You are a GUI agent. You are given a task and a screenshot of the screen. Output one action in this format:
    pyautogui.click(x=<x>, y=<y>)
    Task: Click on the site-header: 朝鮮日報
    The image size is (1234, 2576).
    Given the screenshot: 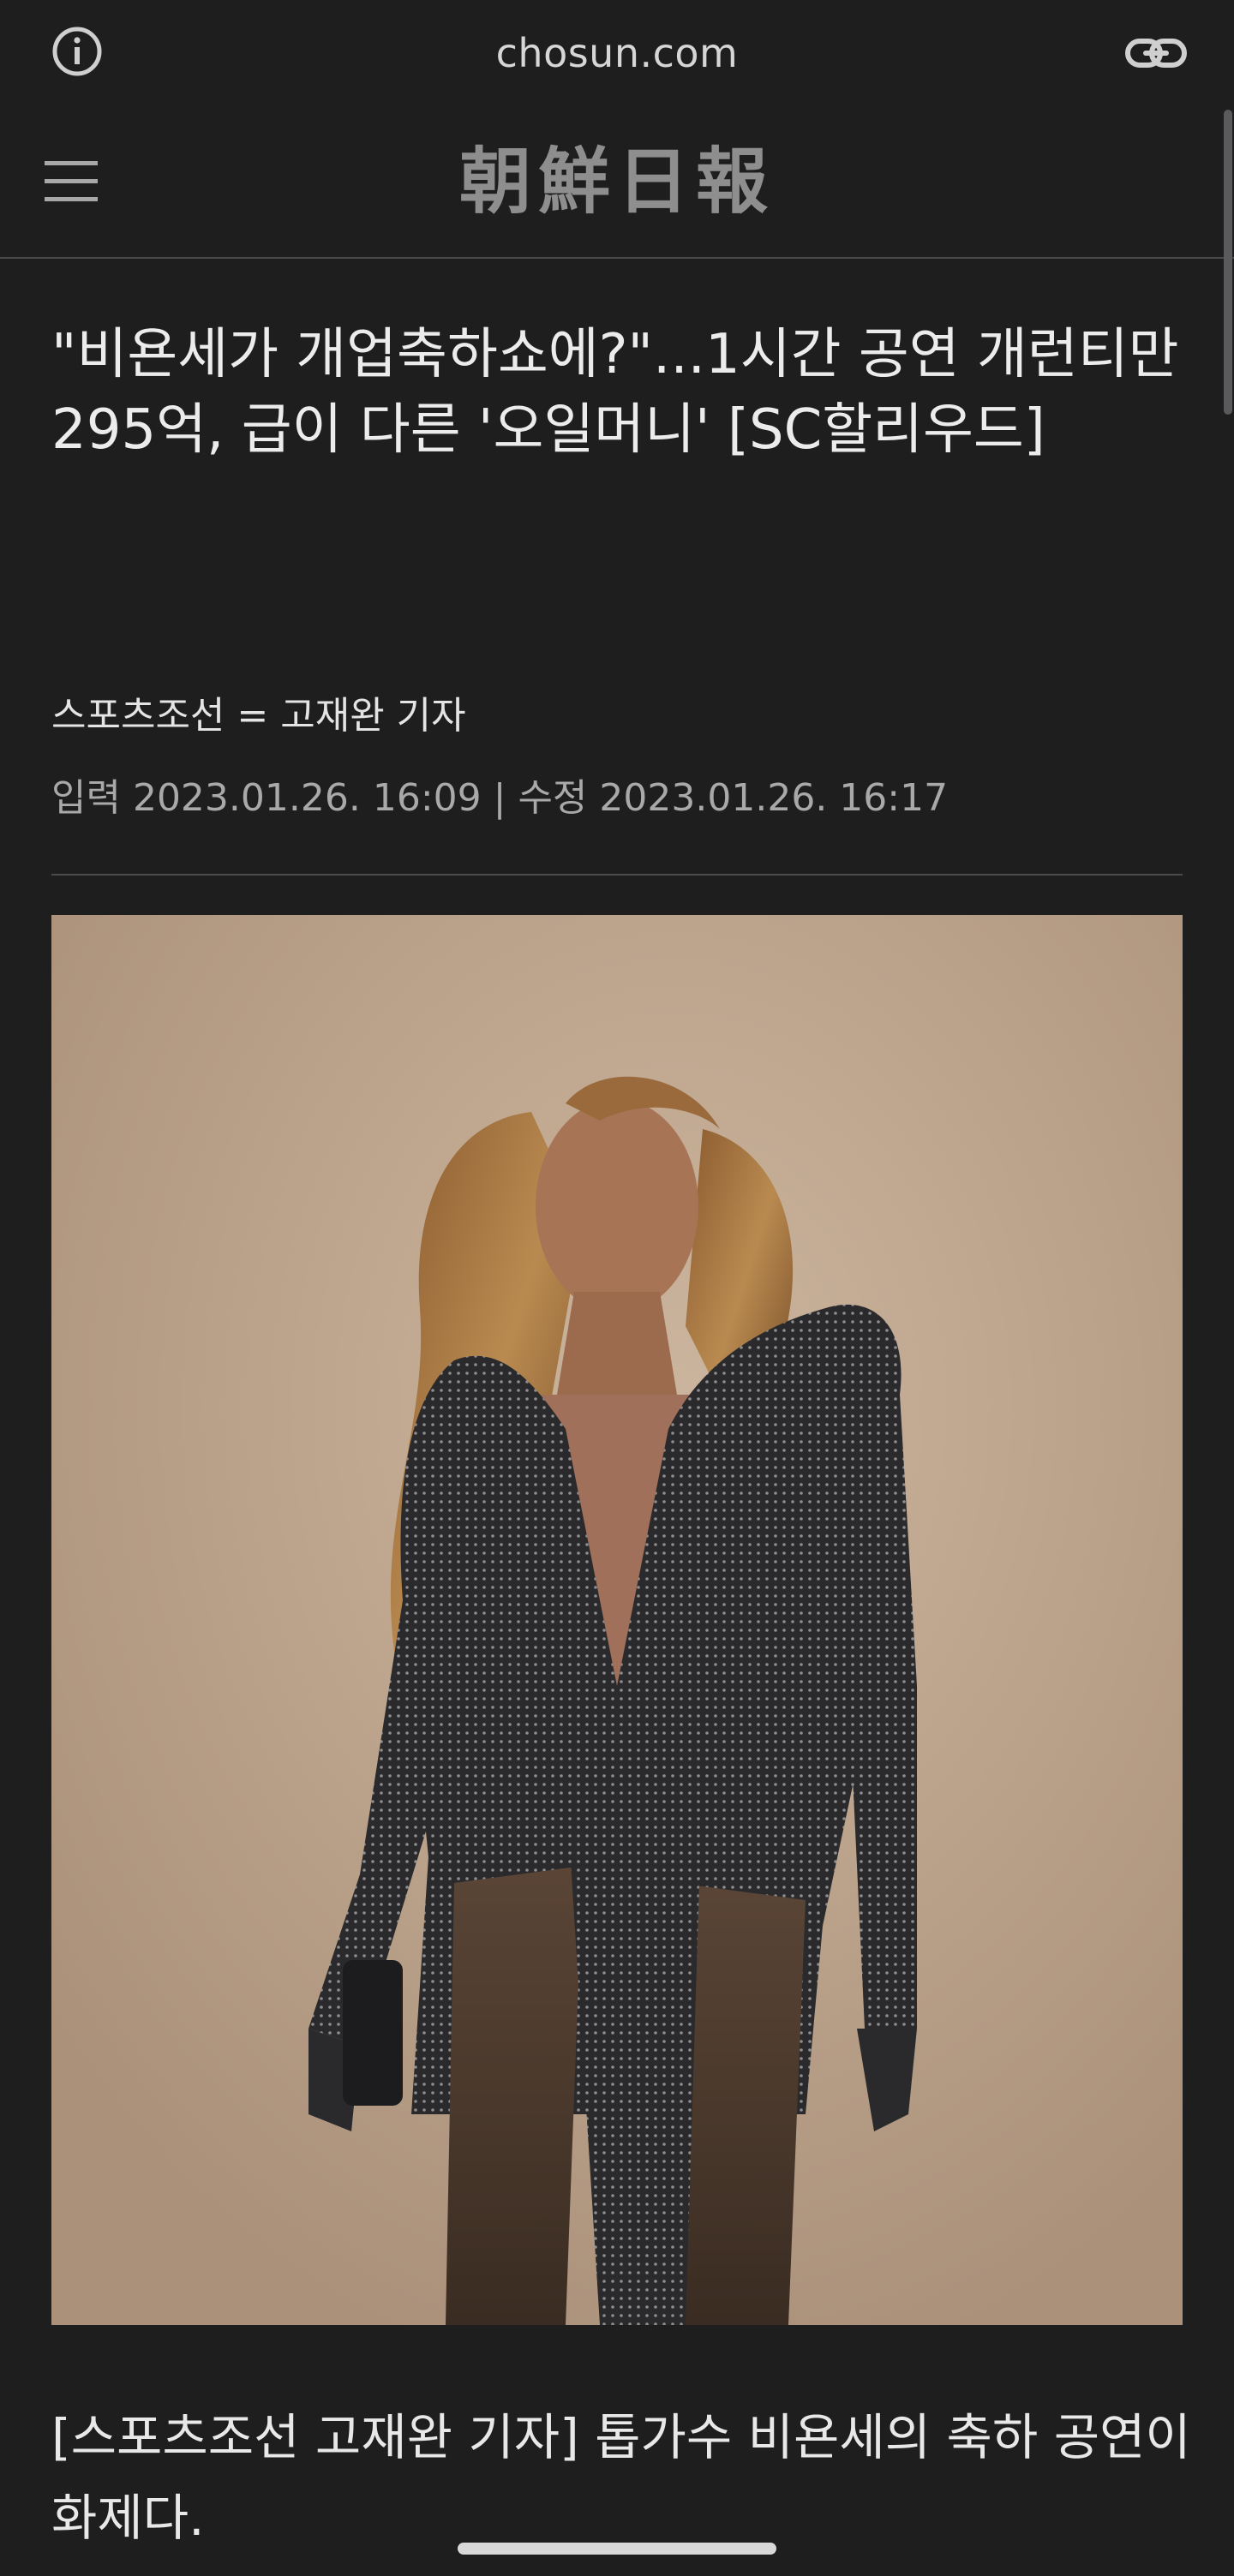 What is the action you would take?
    pyautogui.click(x=617, y=183)
    